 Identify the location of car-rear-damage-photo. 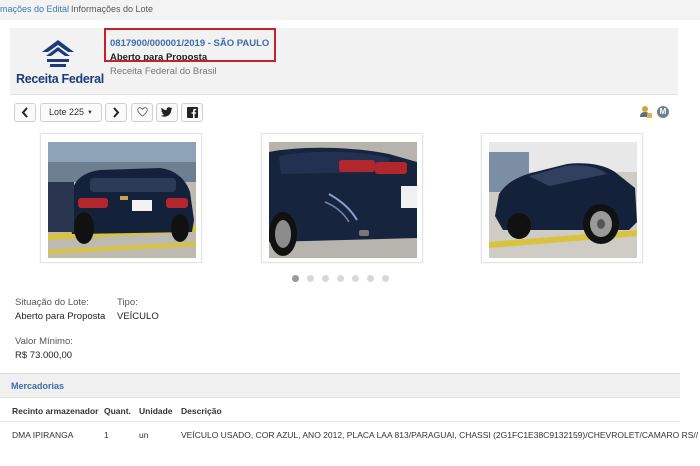
(343, 200).